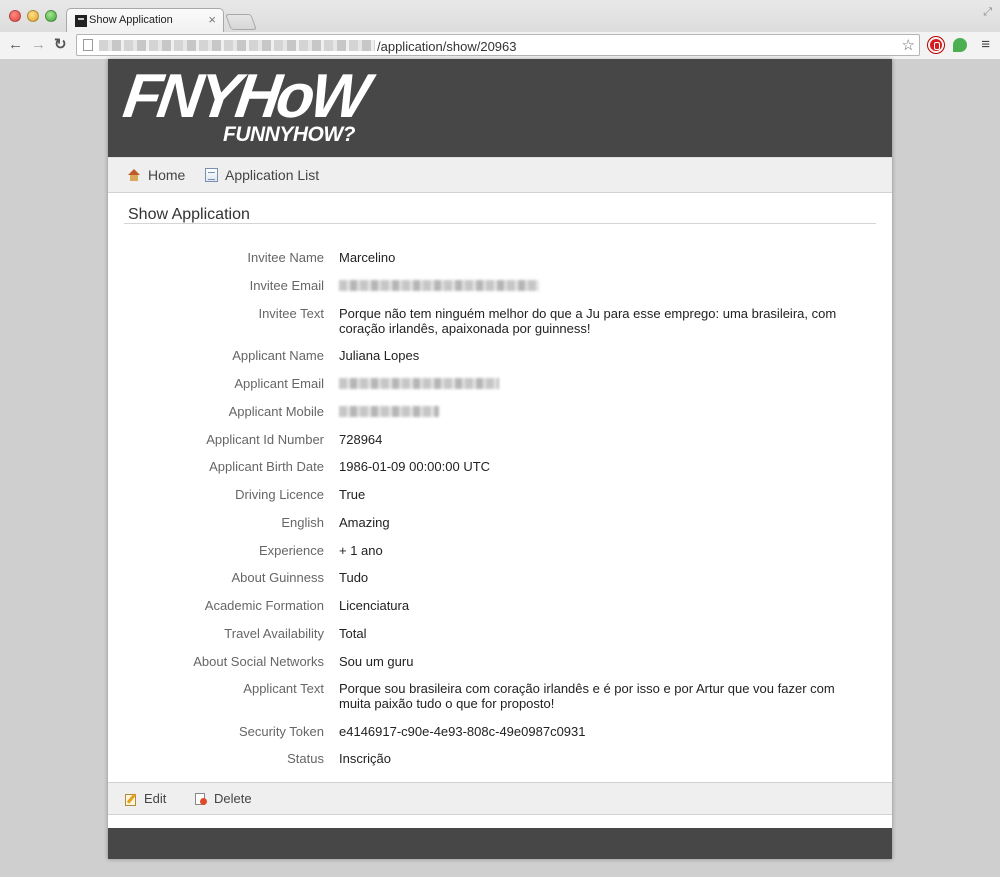  What do you see at coordinates (278, 355) in the screenshot?
I see `field-label: Applicant Name` at bounding box center [278, 355].